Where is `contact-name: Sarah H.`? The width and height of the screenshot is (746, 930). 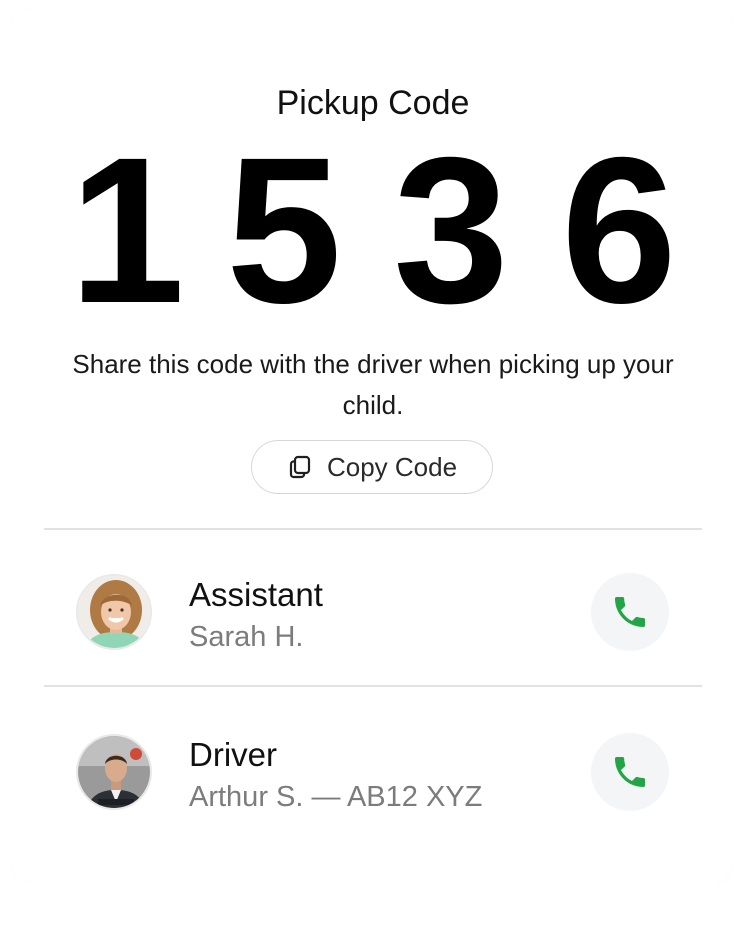
contact-name: Sarah H. is located at coordinates (246, 637).